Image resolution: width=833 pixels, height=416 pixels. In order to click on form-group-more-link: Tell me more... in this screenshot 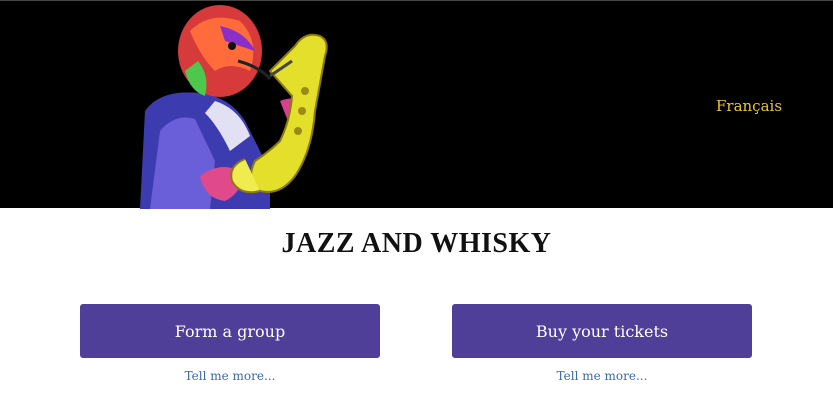, I will do `click(230, 376)`.